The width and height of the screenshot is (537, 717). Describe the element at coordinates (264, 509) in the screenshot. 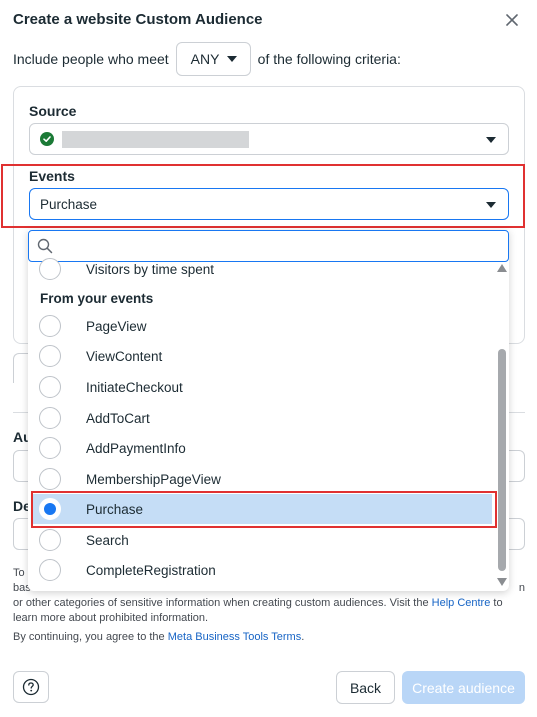

I see `purchase-highlight` at that location.